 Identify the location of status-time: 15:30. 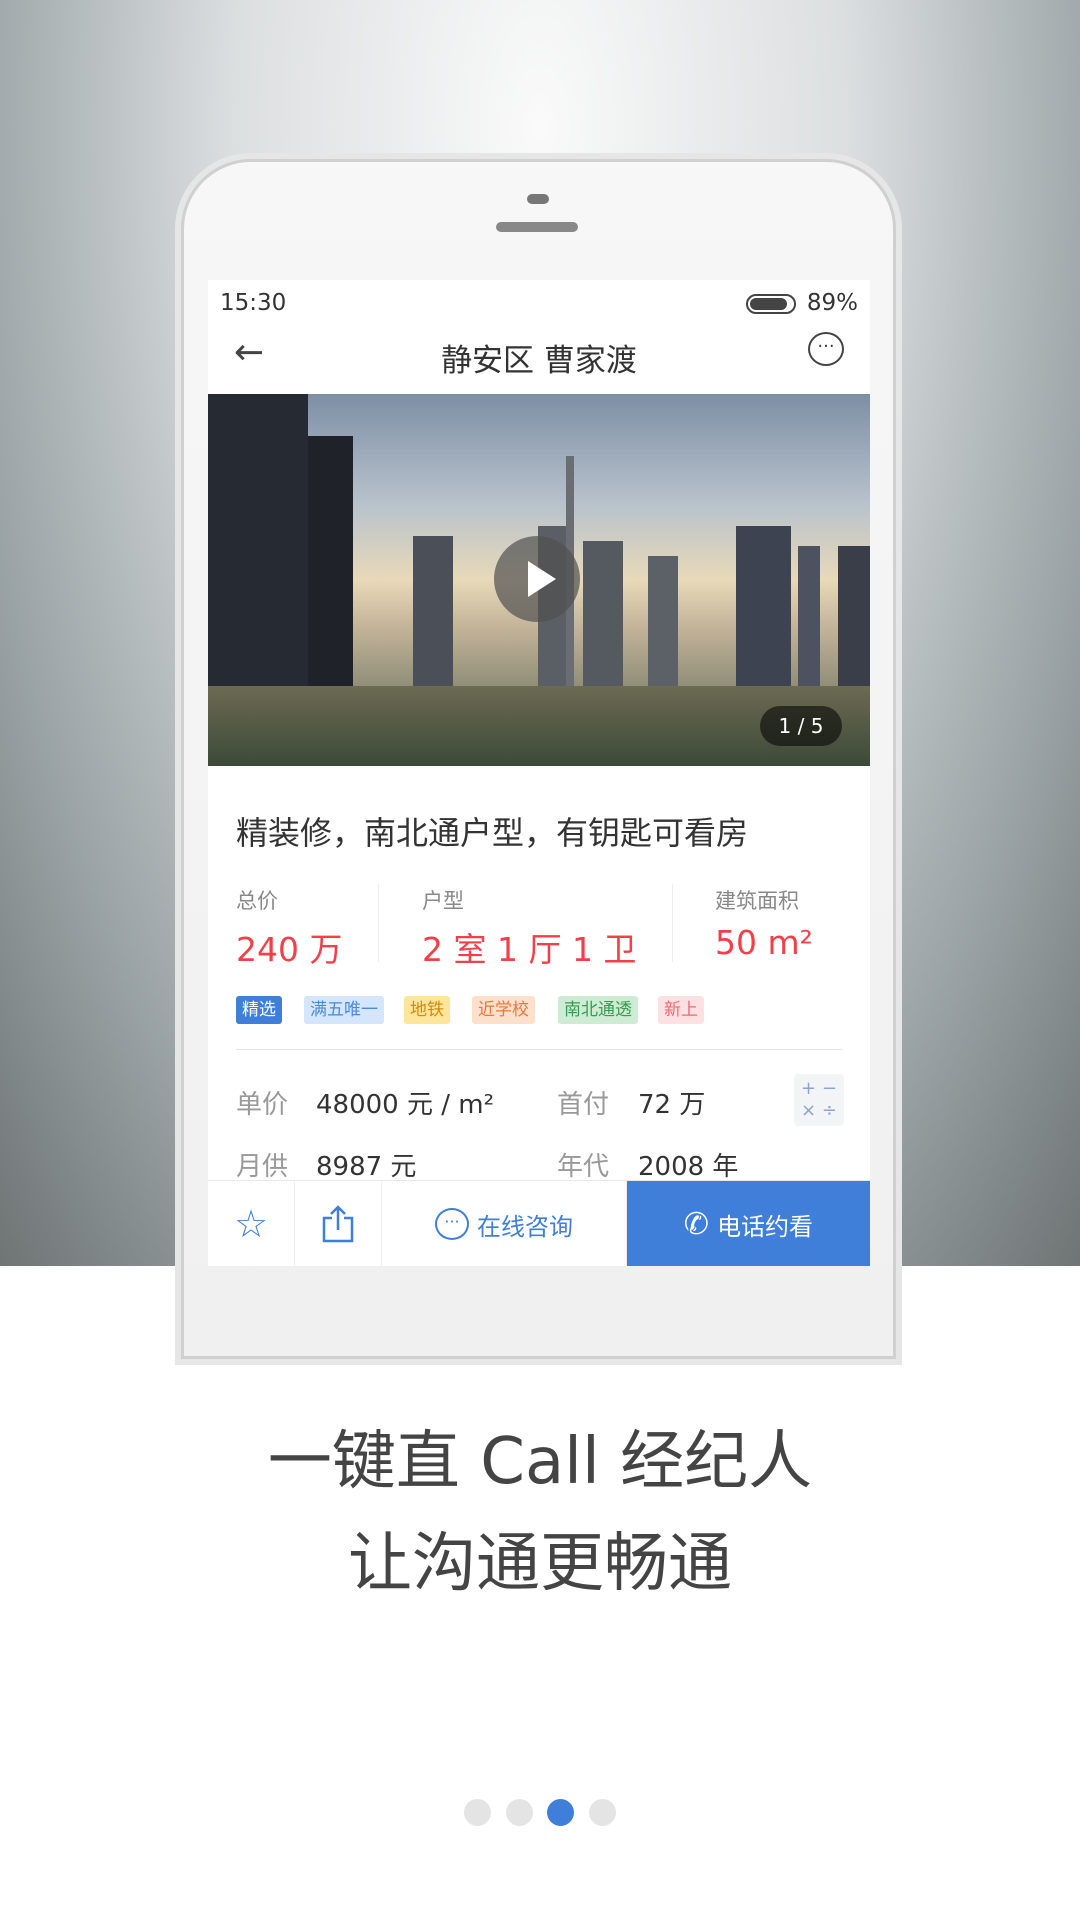
(253, 303).